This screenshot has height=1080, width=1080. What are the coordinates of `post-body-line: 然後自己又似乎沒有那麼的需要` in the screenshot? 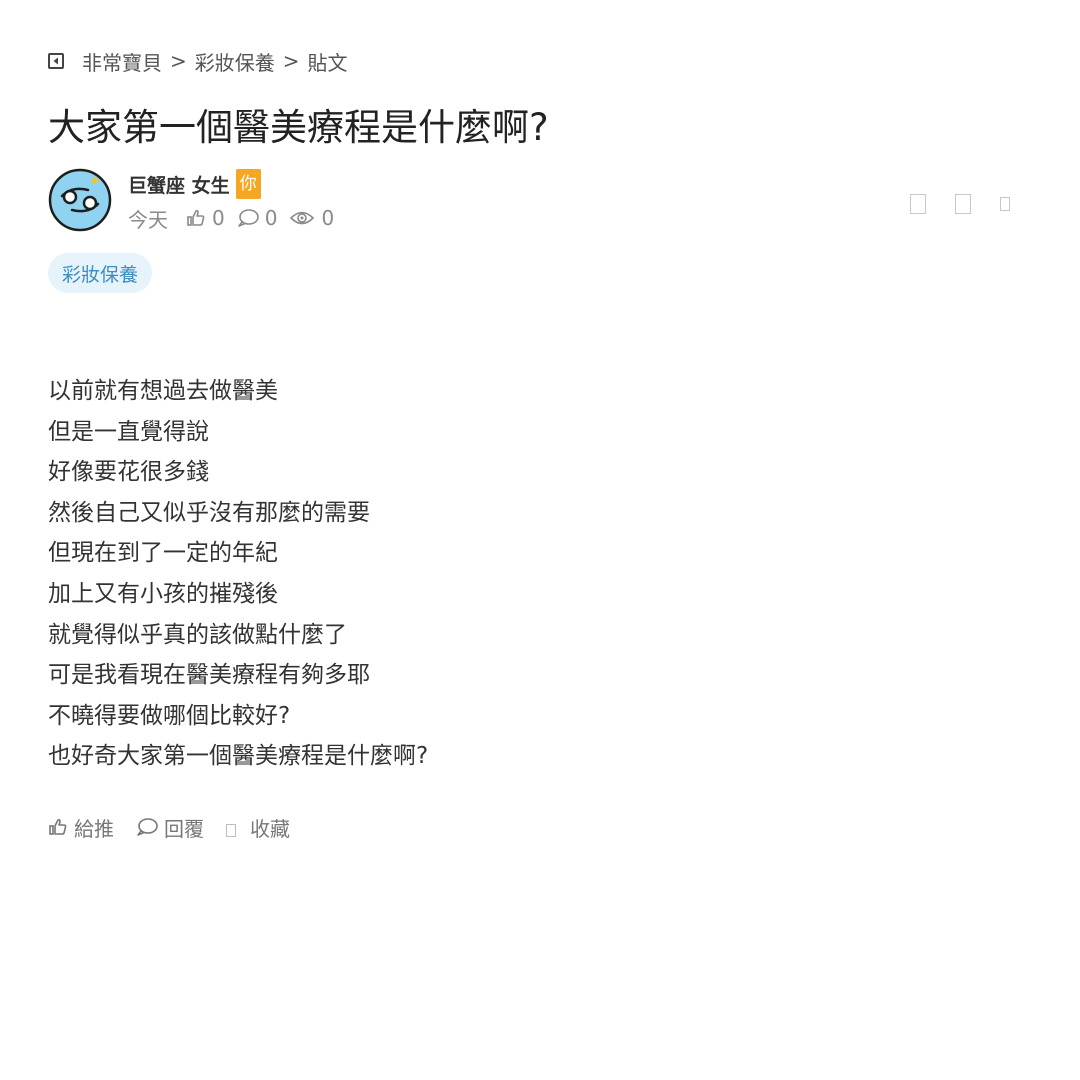 It's located at (209, 512).